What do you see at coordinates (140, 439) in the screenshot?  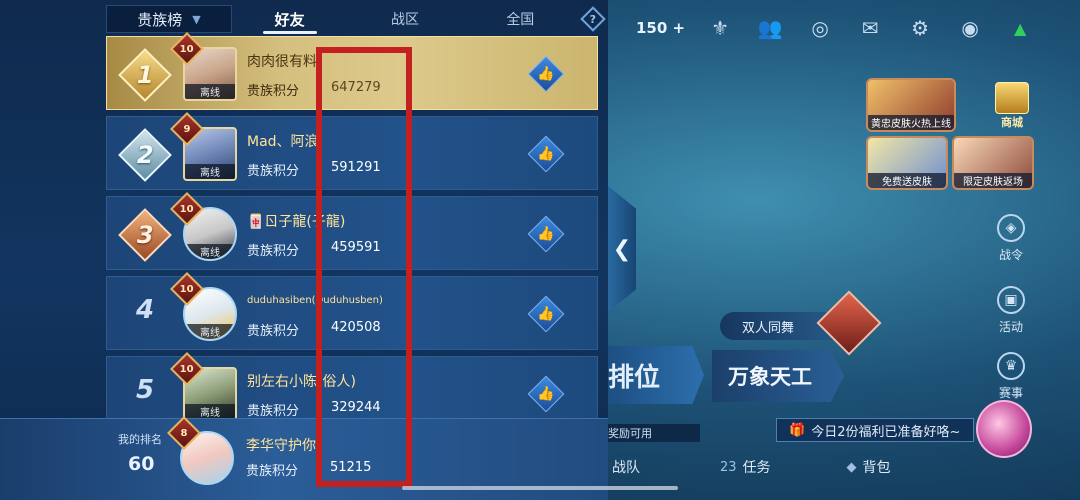 I see `my-rank-label: 我的排名` at bounding box center [140, 439].